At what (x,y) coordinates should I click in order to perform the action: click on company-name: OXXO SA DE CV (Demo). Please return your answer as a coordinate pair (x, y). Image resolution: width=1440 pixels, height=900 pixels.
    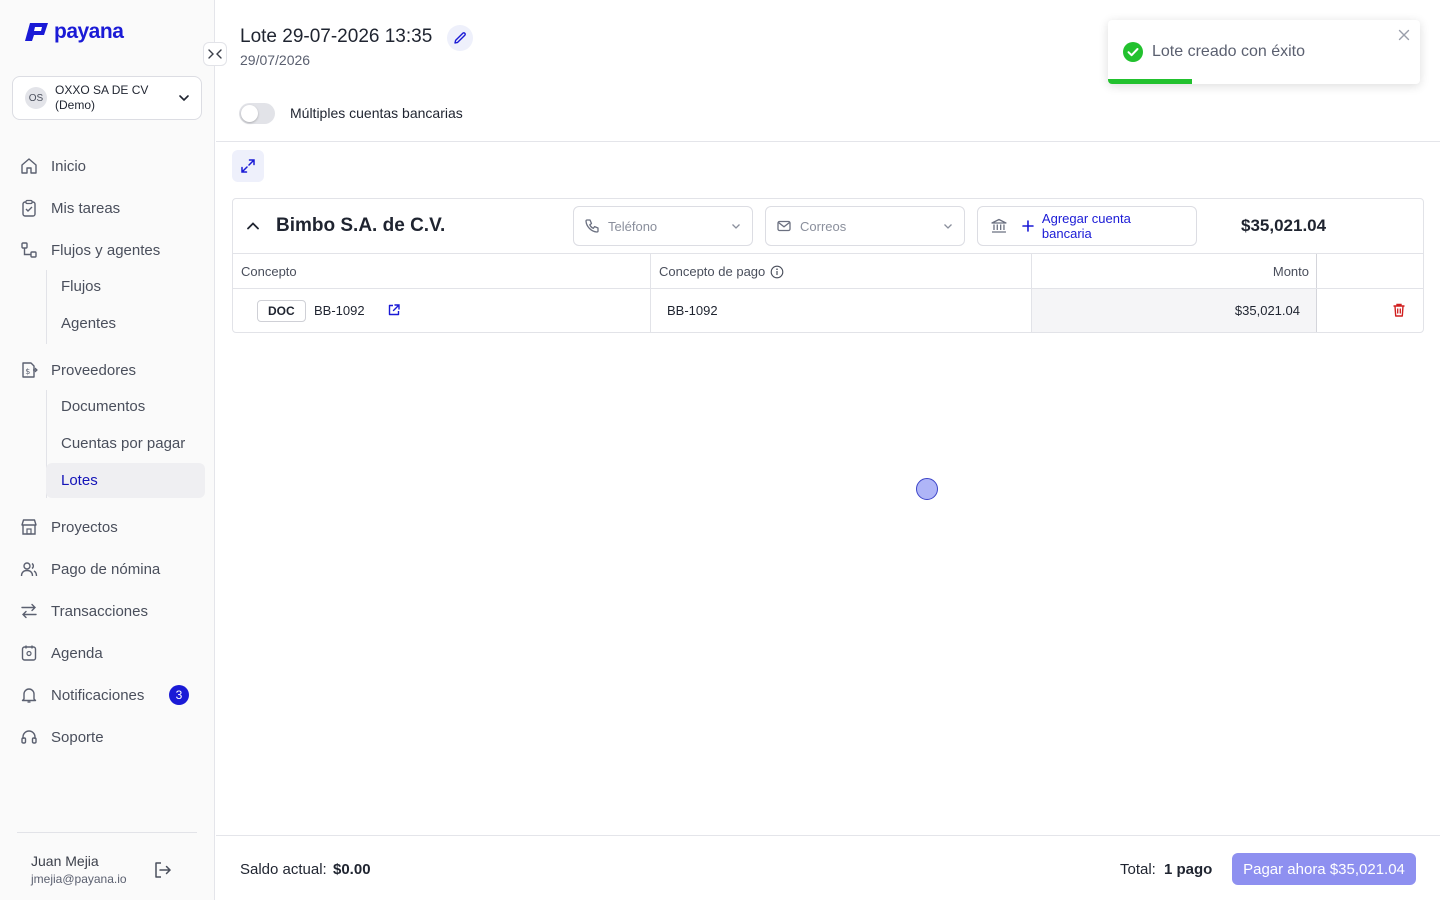
    Looking at the image, I should click on (102, 97).